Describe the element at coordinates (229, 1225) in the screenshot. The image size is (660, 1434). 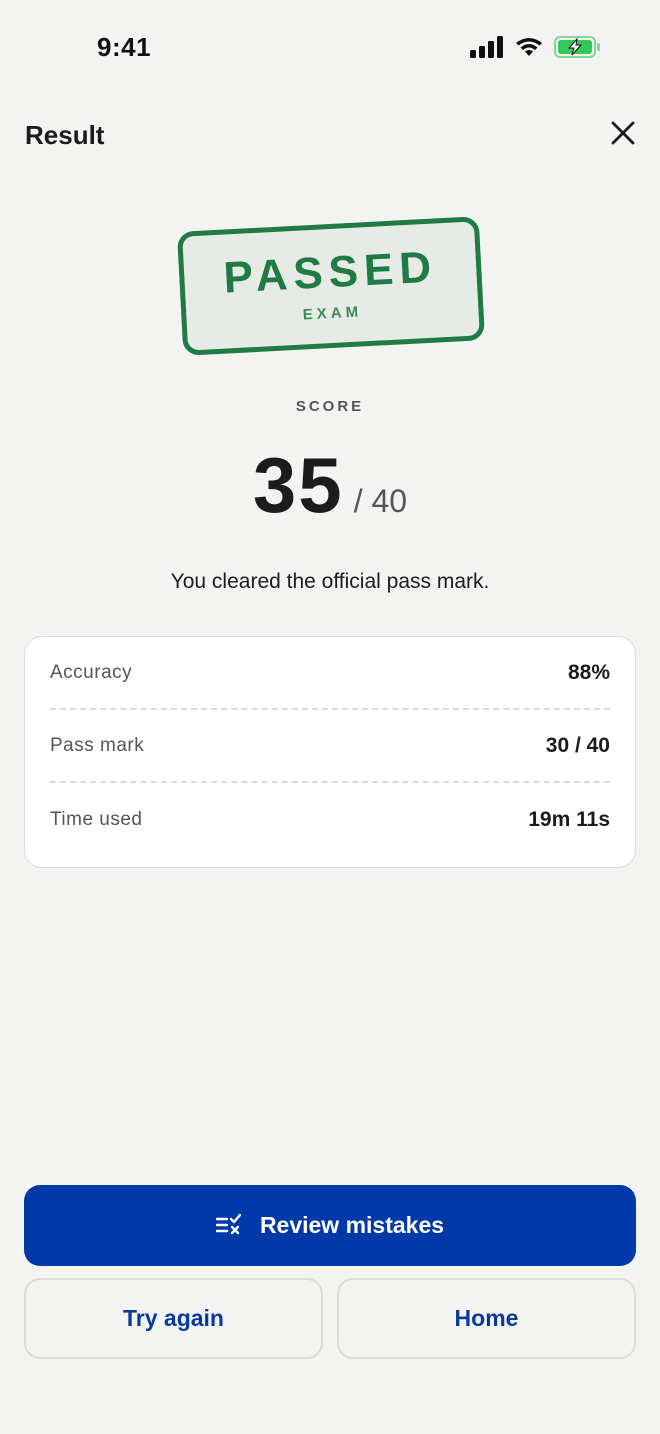
I see `review-list-icon` at that location.